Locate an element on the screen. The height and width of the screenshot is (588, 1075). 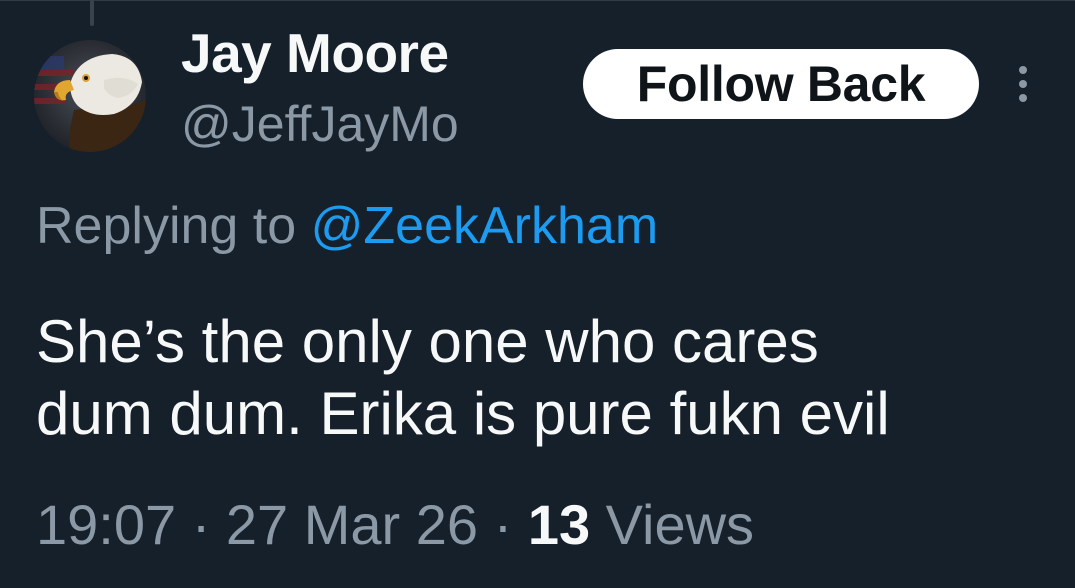
replying-to: Replying to @ZeekArkham is located at coordinates (347, 226).